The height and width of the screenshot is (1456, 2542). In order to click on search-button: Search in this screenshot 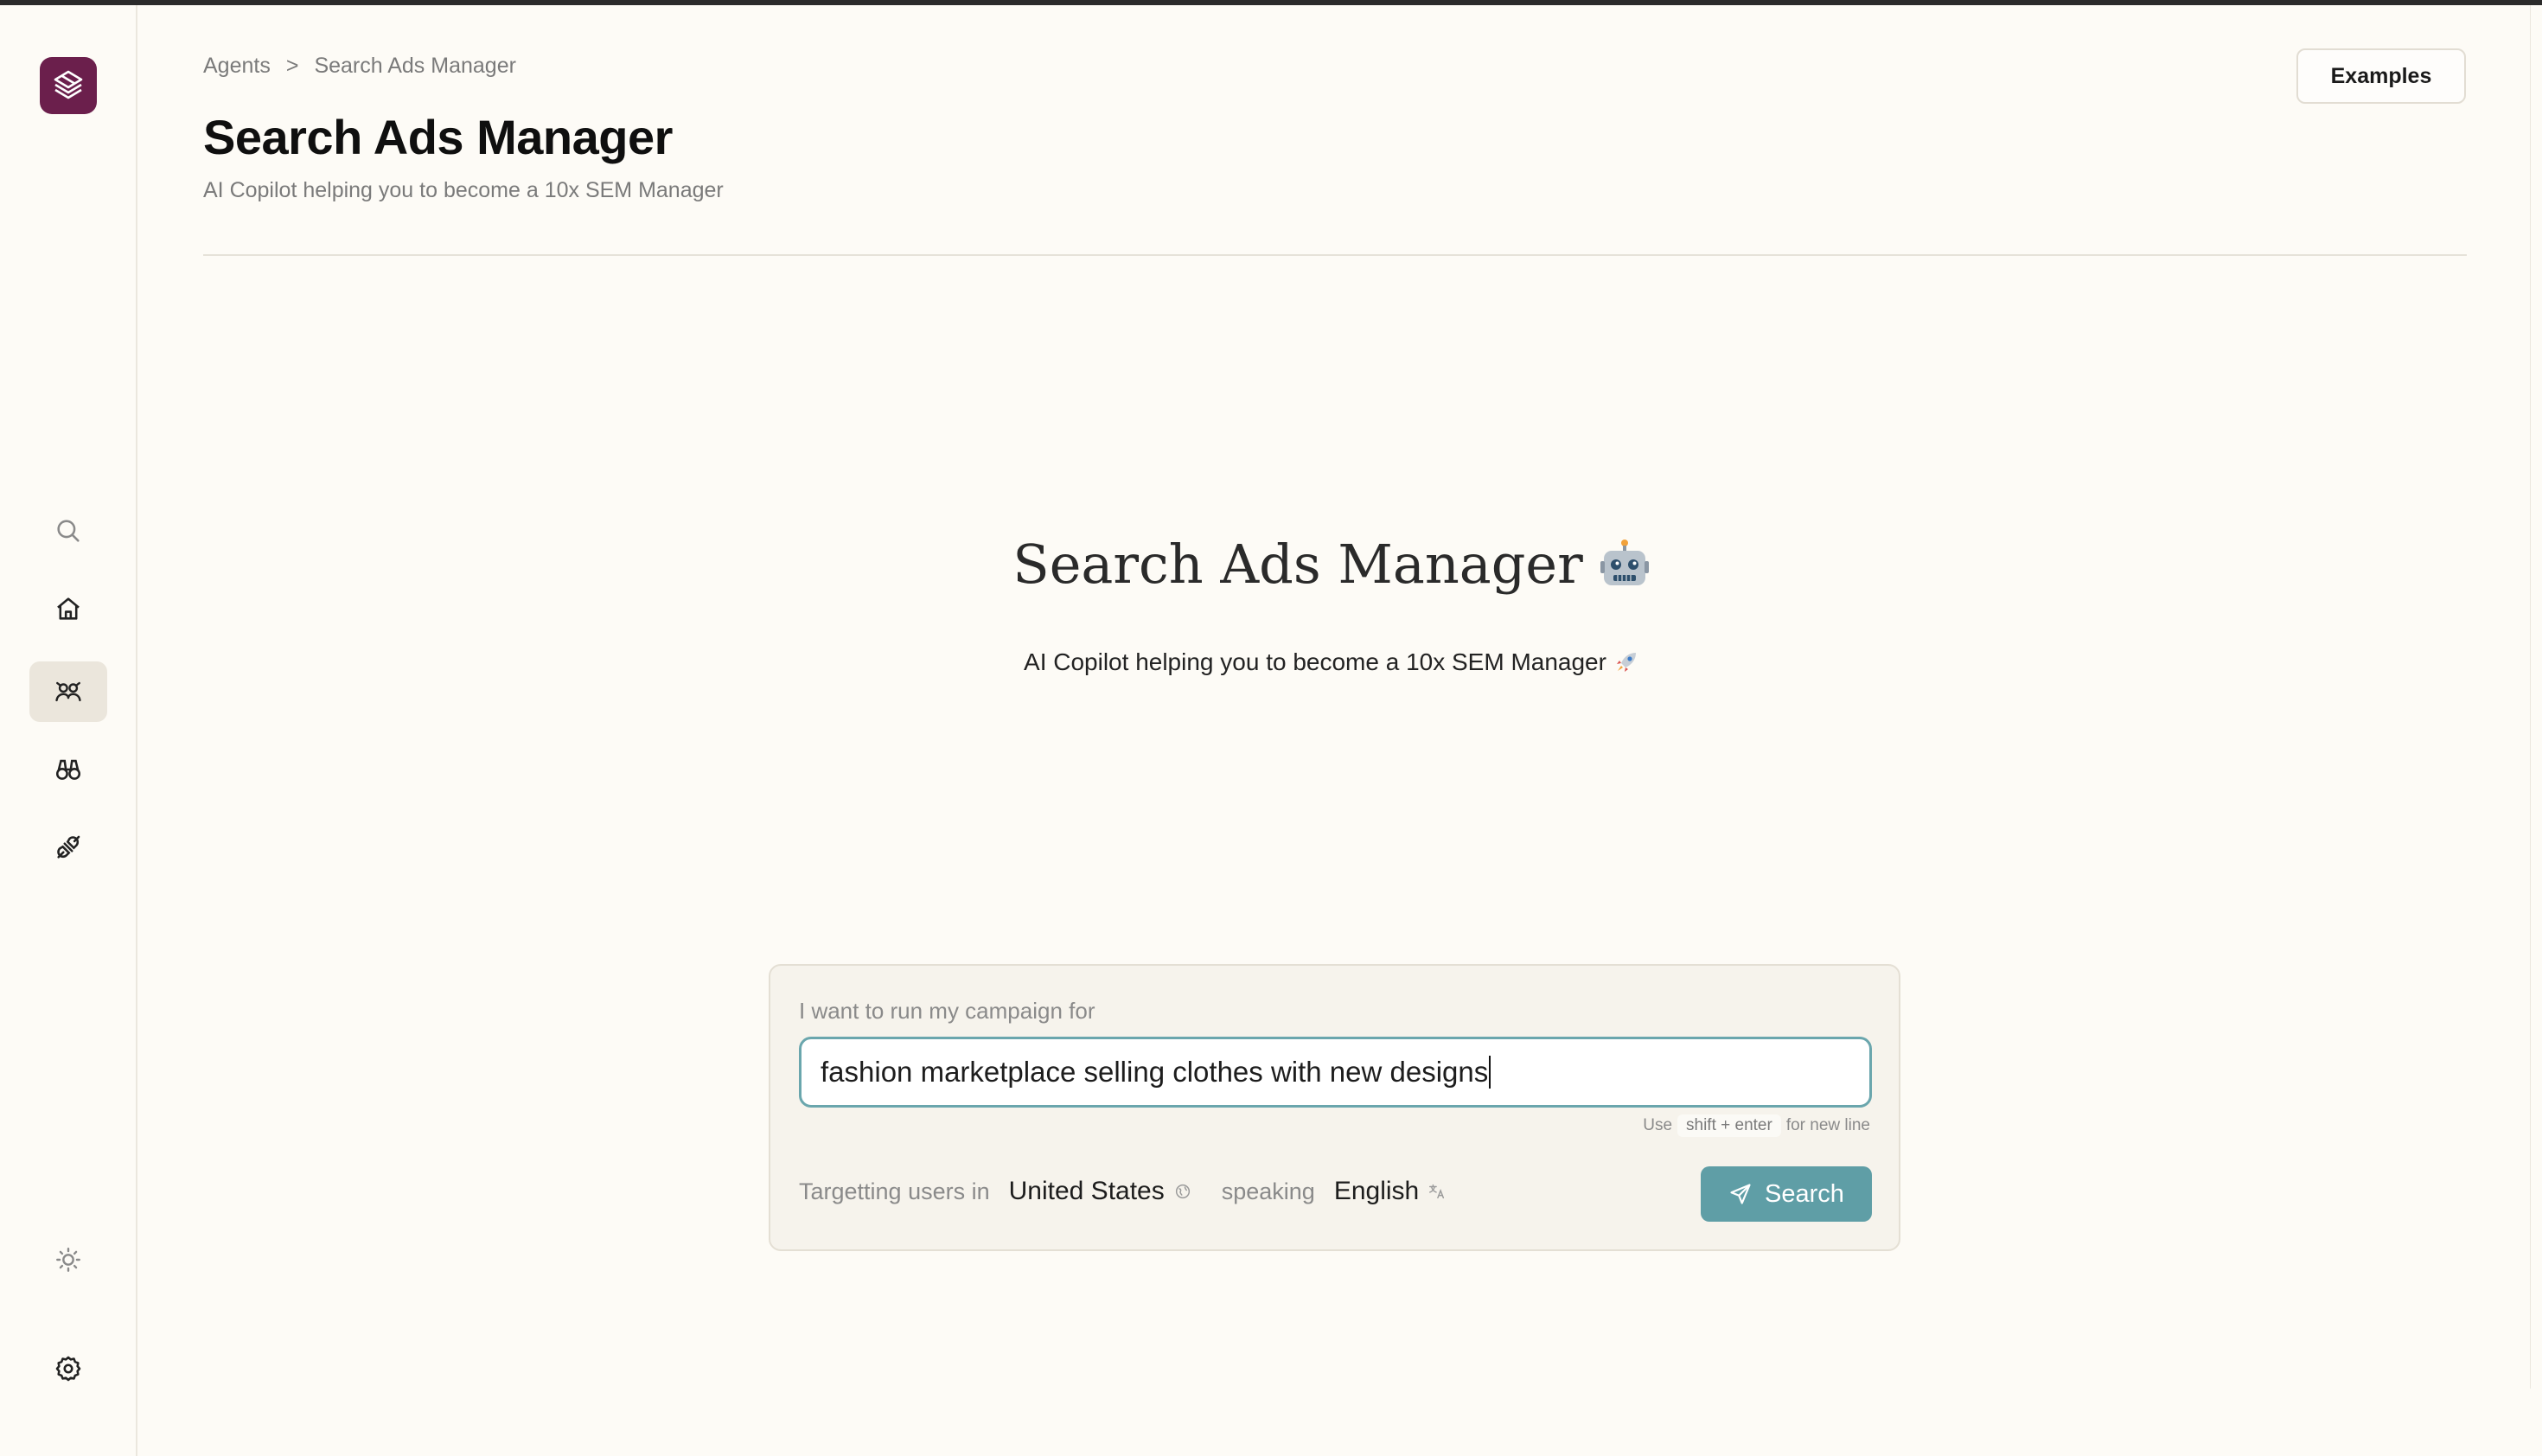, I will do `click(1786, 1194)`.